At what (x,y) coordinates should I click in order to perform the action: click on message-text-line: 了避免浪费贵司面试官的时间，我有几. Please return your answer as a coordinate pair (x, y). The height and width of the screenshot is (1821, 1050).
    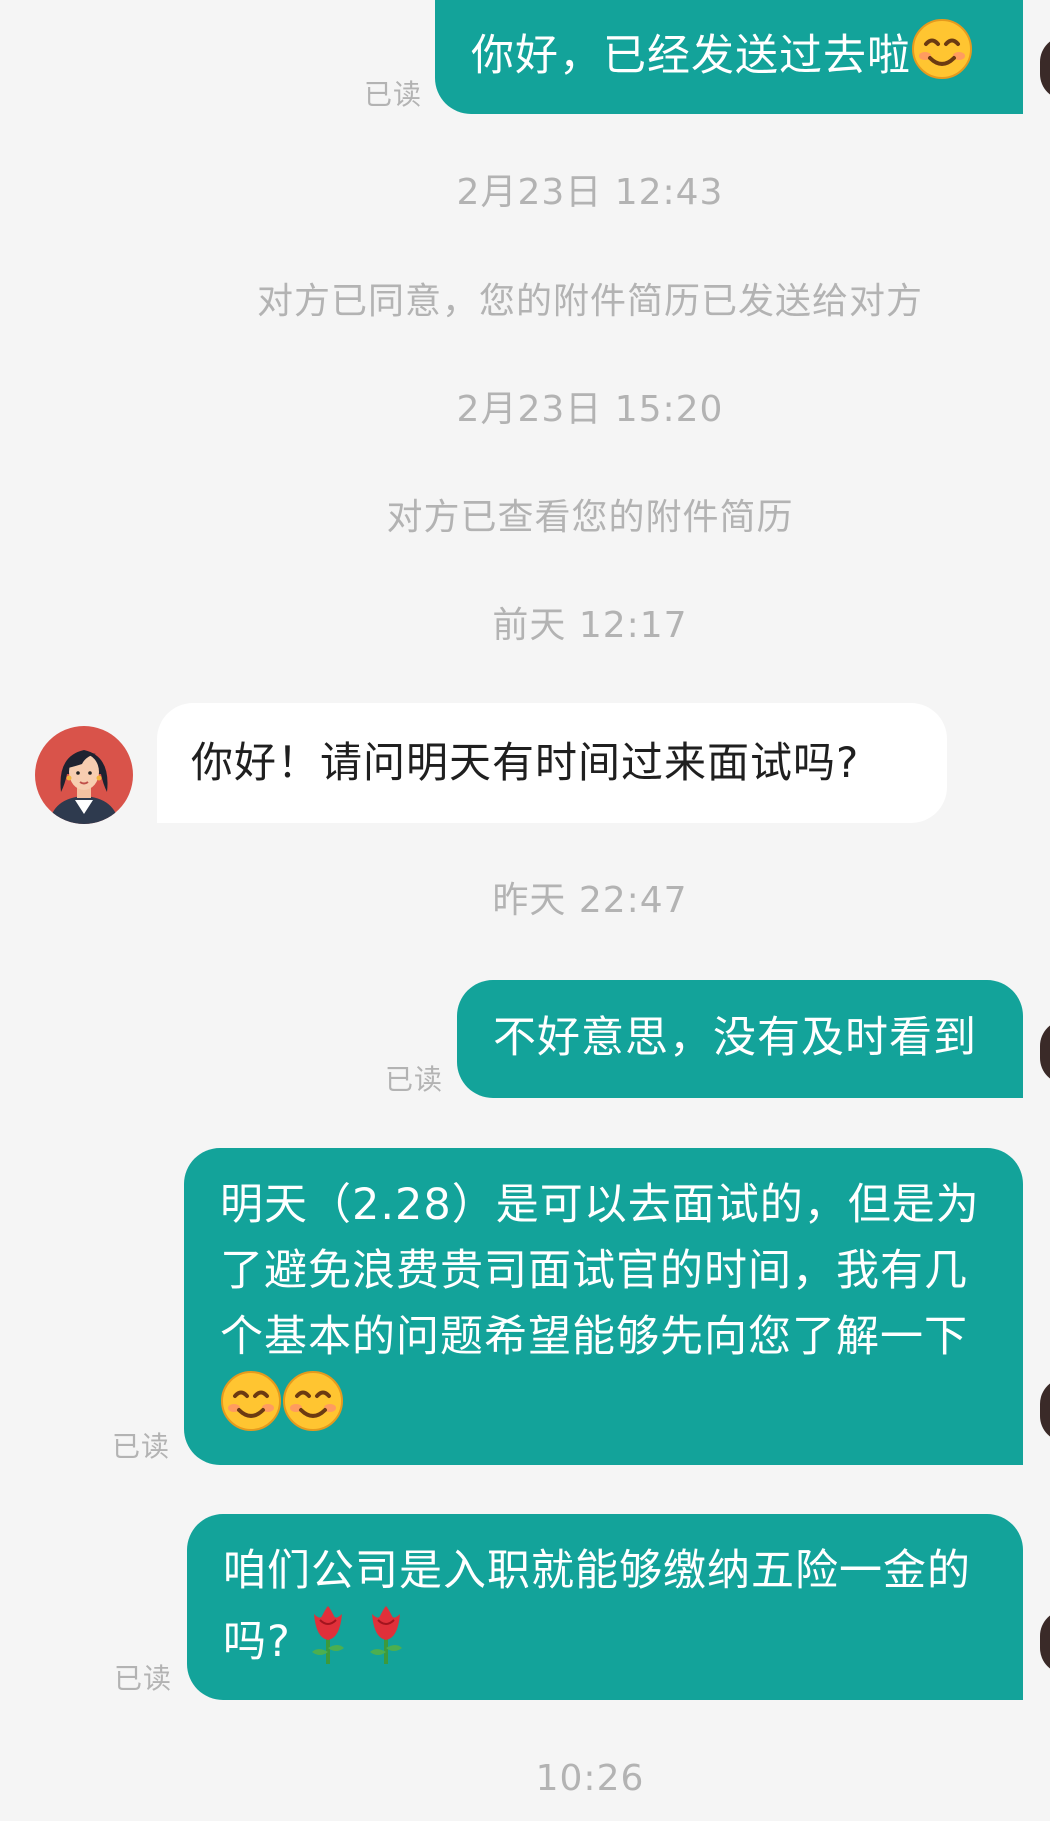
    Looking at the image, I should click on (594, 1271).